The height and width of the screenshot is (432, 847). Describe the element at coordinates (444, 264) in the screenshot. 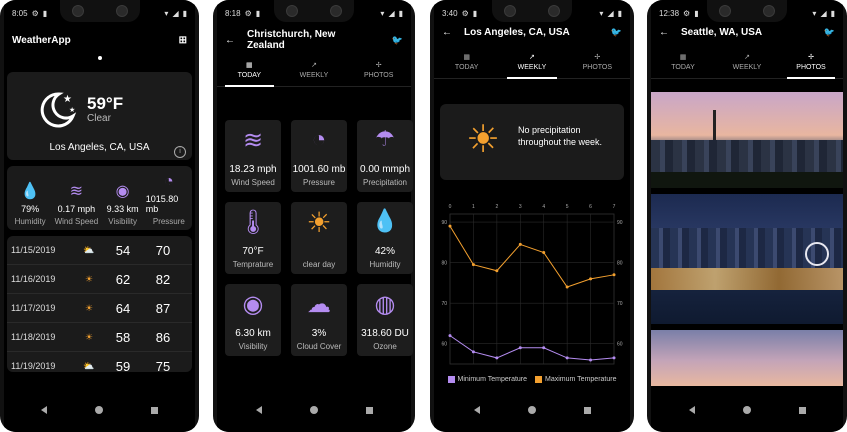

I see `y-tick-label-left: 80` at that location.